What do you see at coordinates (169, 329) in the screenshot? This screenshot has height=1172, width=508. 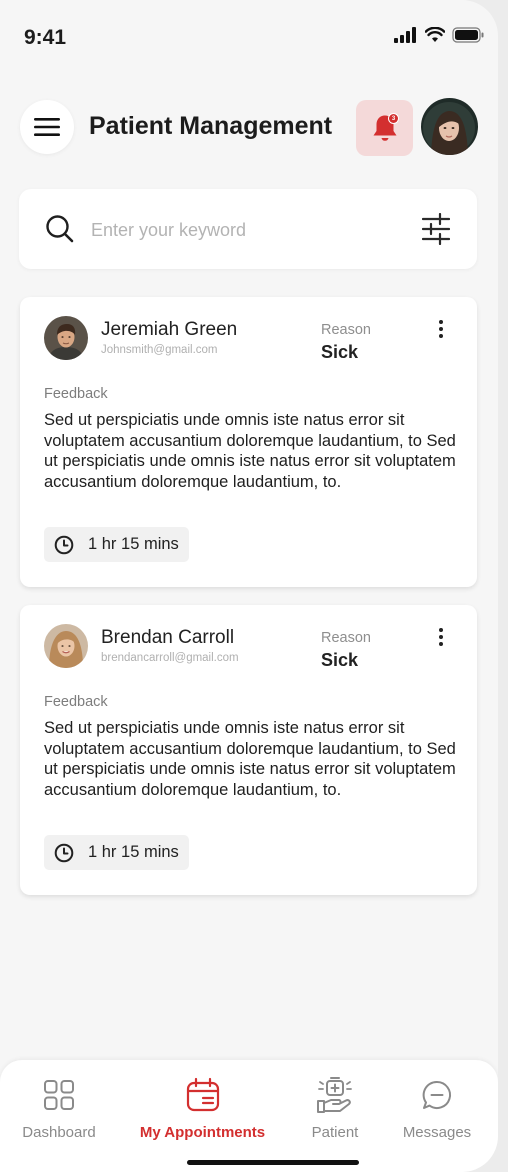 I see `patient-name: Jeremiah Green` at bounding box center [169, 329].